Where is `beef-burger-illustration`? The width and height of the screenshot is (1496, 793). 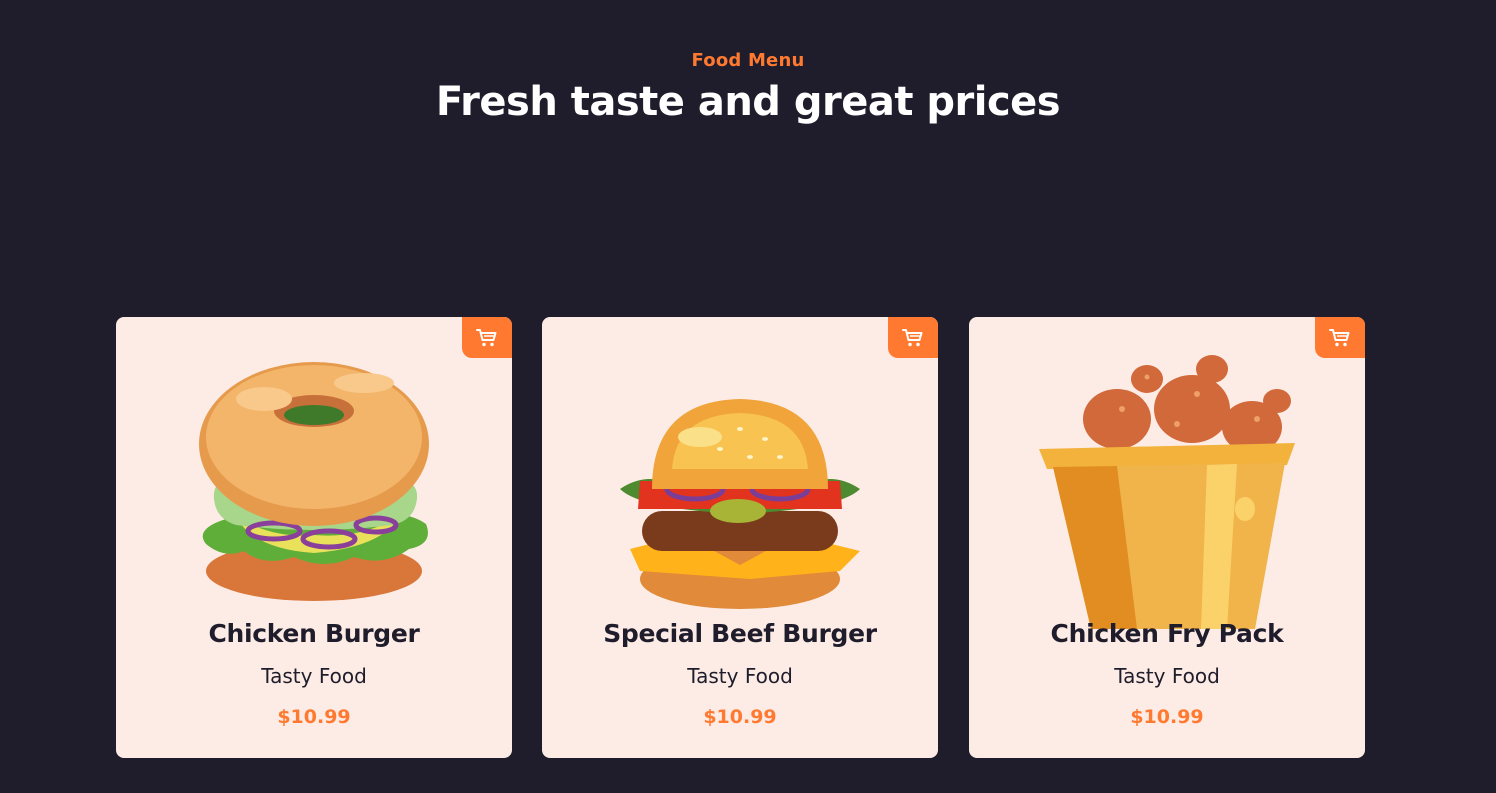
beef-burger-illustration is located at coordinates (740, 504).